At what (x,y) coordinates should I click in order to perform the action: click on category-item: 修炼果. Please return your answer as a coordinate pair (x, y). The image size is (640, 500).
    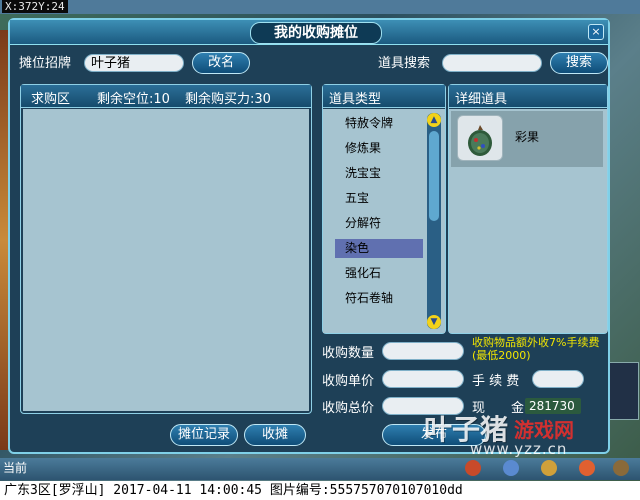
    Looking at the image, I should click on (379, 148).